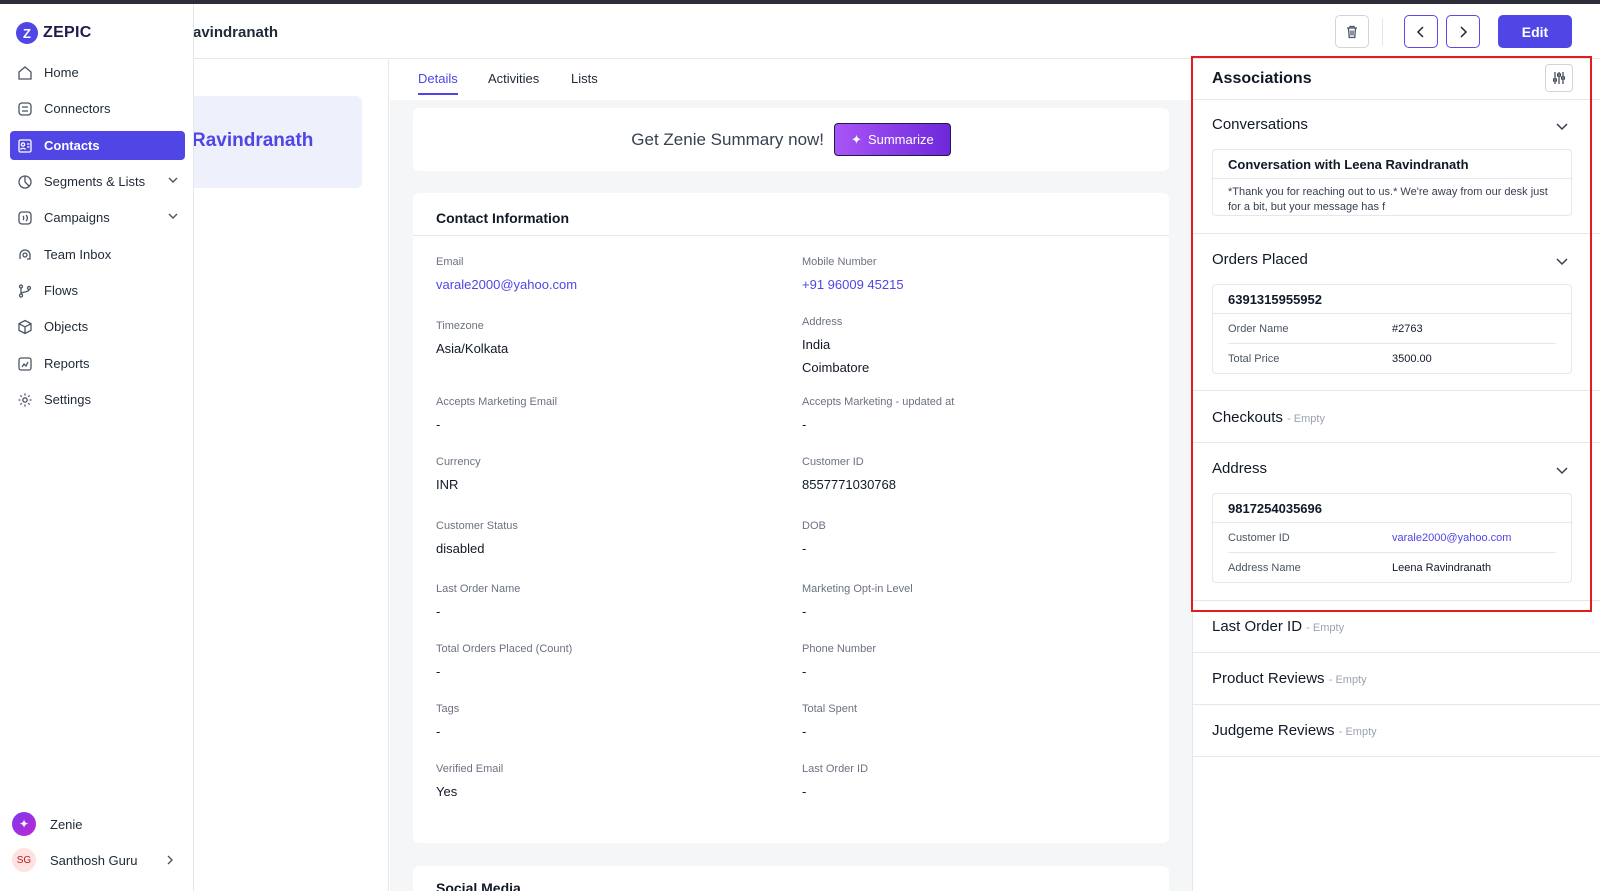 Image resolution: width=1600 pixels, height=891 pixels. What do you see at coordinates (25, 364) in the screenshot?
I see `reports-icon` at bounding box center [25, 364].